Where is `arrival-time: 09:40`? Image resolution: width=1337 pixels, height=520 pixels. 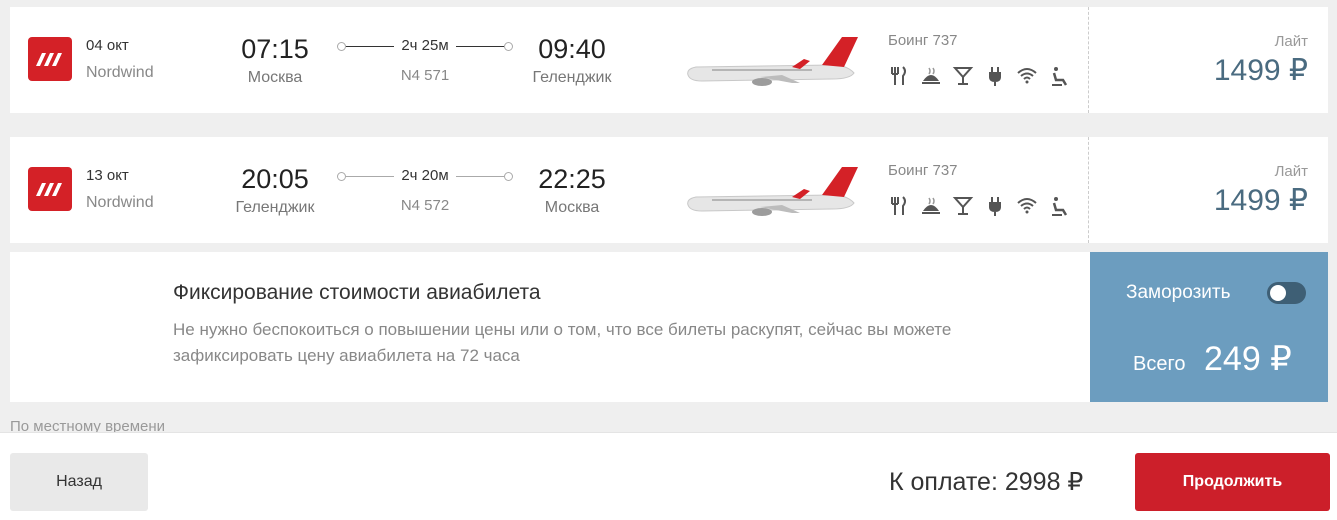 arrival-time: 09:40 is located at coordinates (572, 49).